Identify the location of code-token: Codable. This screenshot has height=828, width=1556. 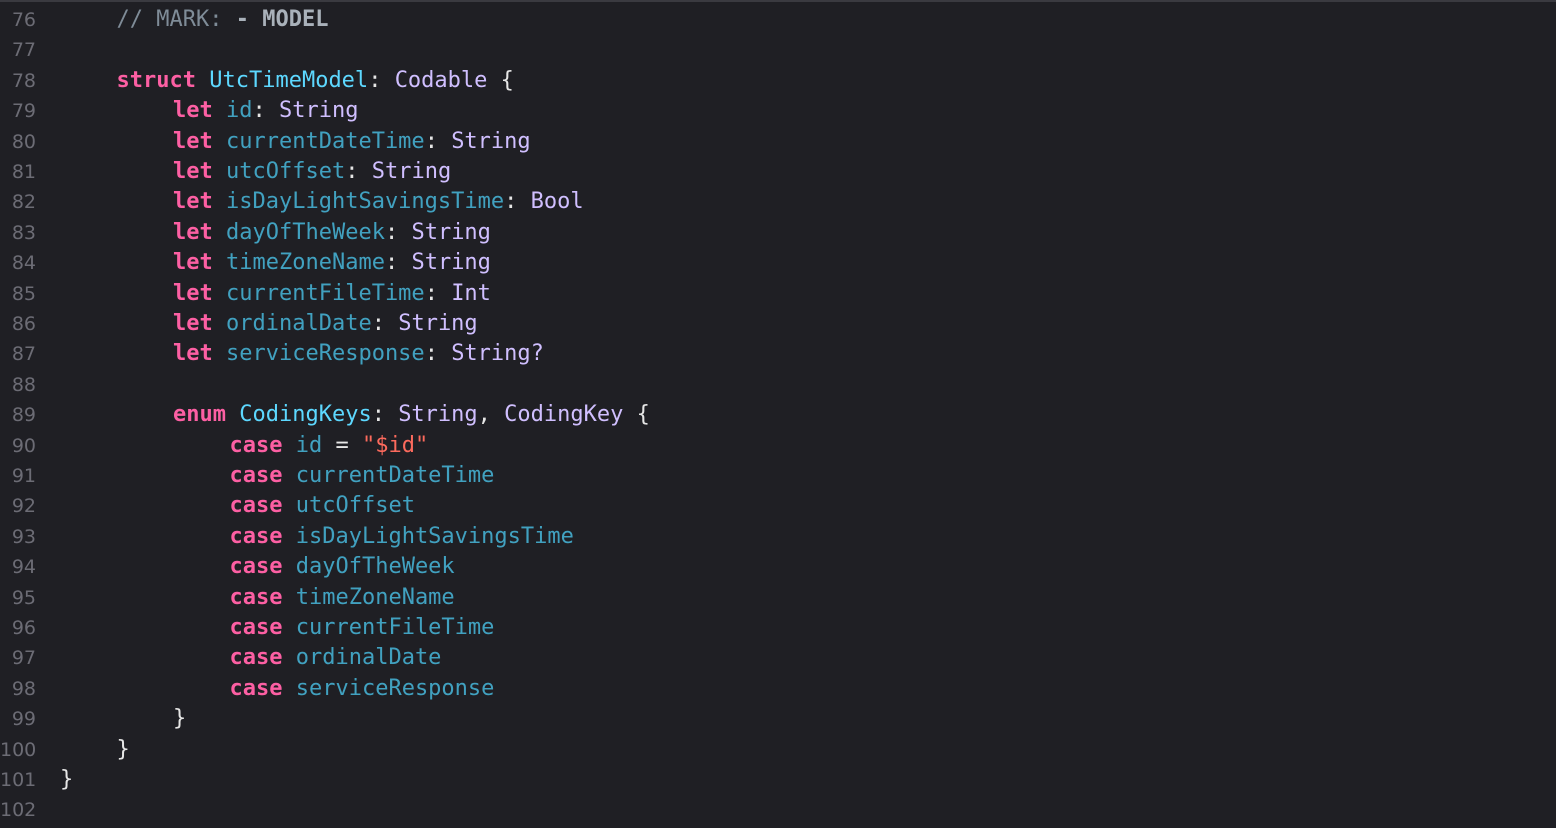
(441, 80).